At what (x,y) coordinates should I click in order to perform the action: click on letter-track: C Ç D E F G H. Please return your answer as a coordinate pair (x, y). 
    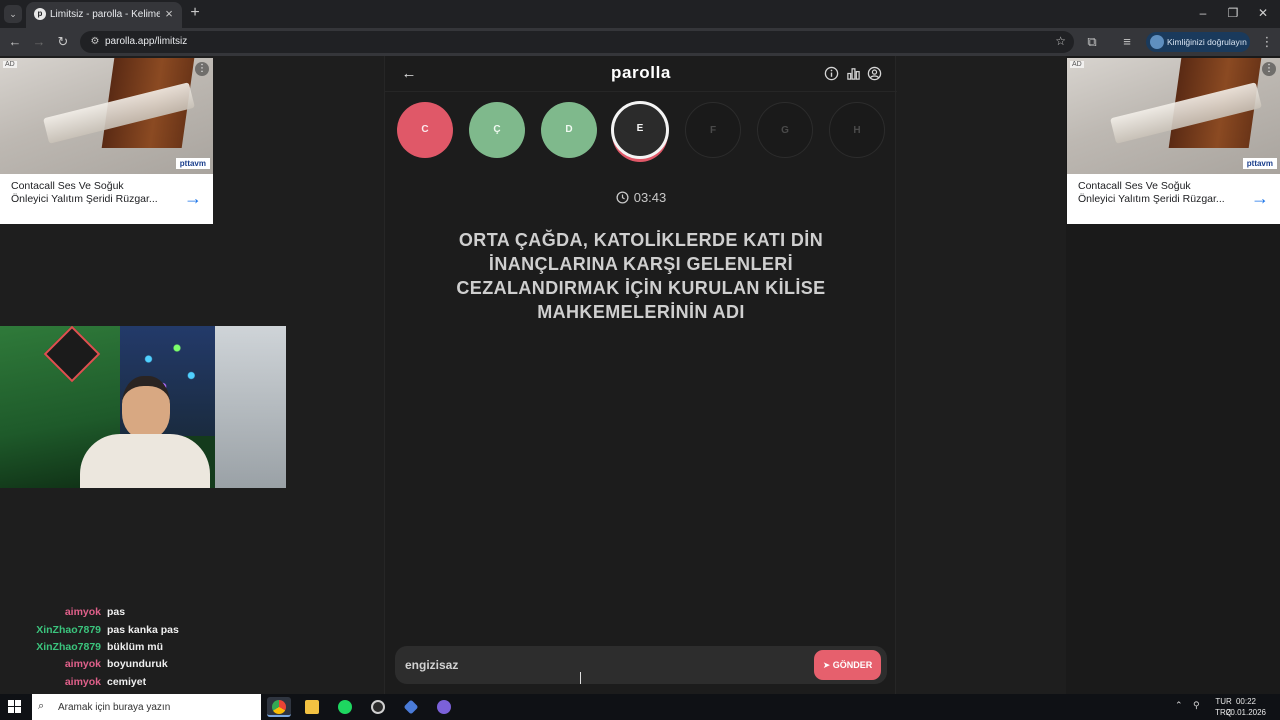
    Looking at the image, I should click on (641, 131).